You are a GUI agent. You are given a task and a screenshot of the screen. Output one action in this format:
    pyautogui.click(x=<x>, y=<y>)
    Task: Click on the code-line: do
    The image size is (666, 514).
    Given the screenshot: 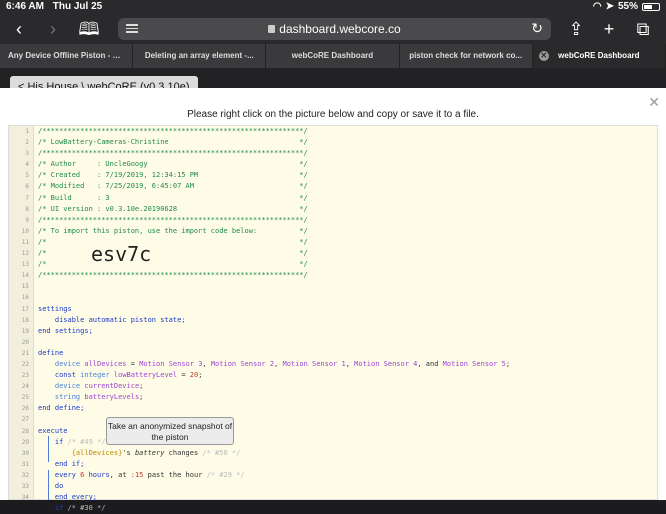 What is the action you would take?
    pyautogui.click(x=51, y=486)
    